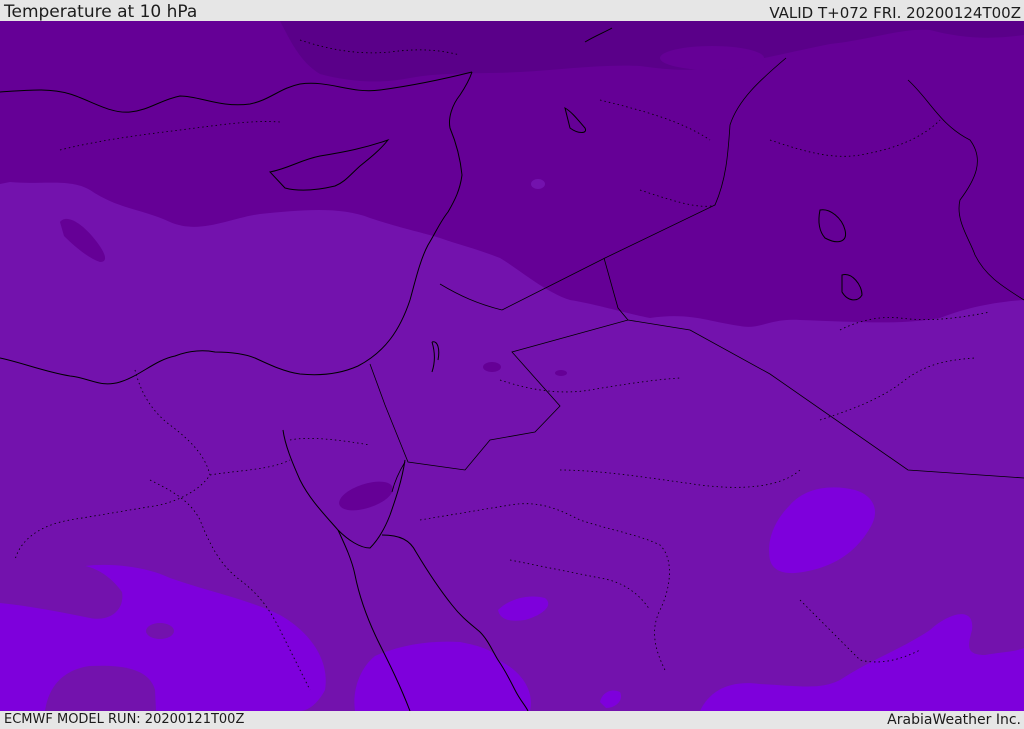 Image resolution: width=1024 pixels, height=729 pixels. Describe the element at coordinates (954, 720) in the screenshot. I see `credit: ArabiaWeather Inc.` at that location.